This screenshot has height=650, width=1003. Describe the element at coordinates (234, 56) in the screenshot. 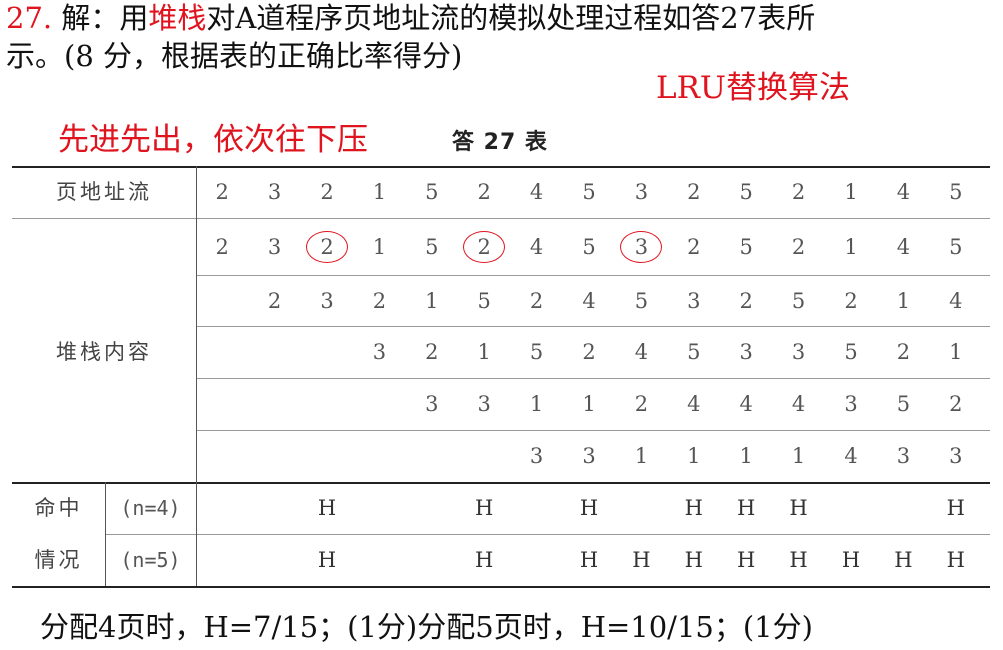

I see `question-line-2: 示。(8 分，根据表的正确比率得分)` at that location.